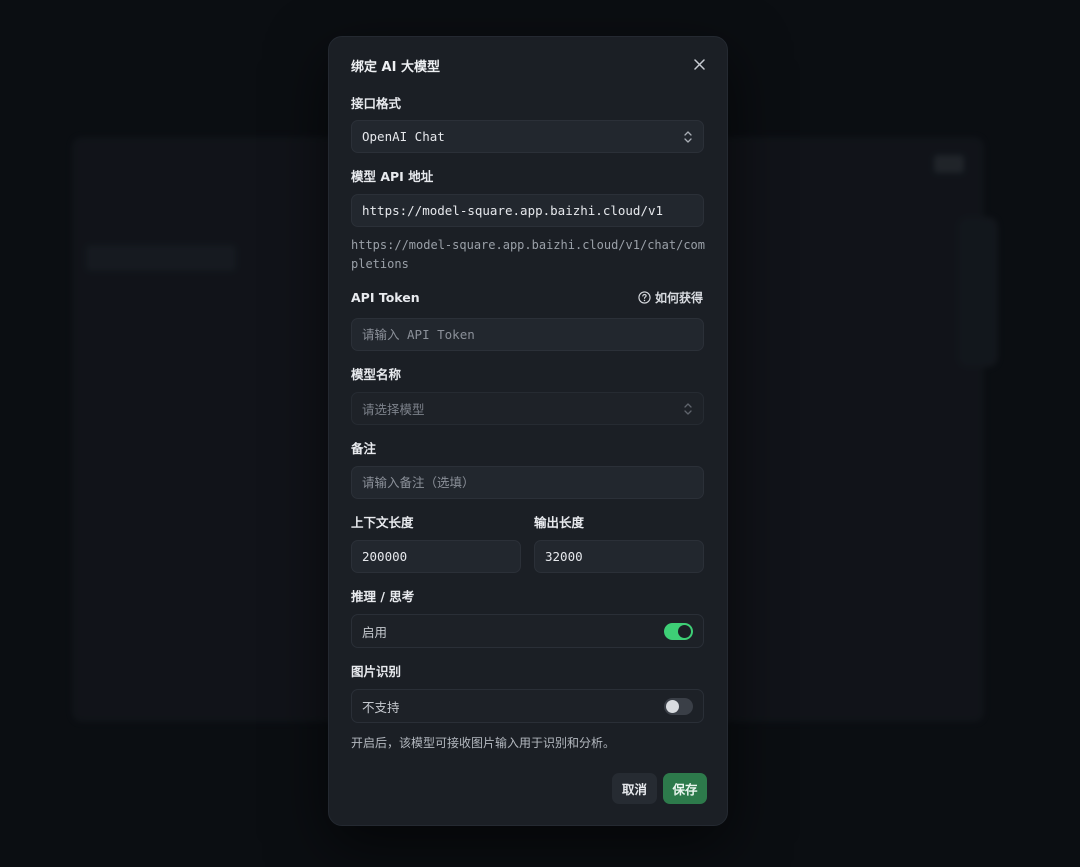 The height and width of the screenshot is (867, 1080). Describe the element at coordinates (634, 788) in the screenshot. I see `cancel-button: 取消` at that location.